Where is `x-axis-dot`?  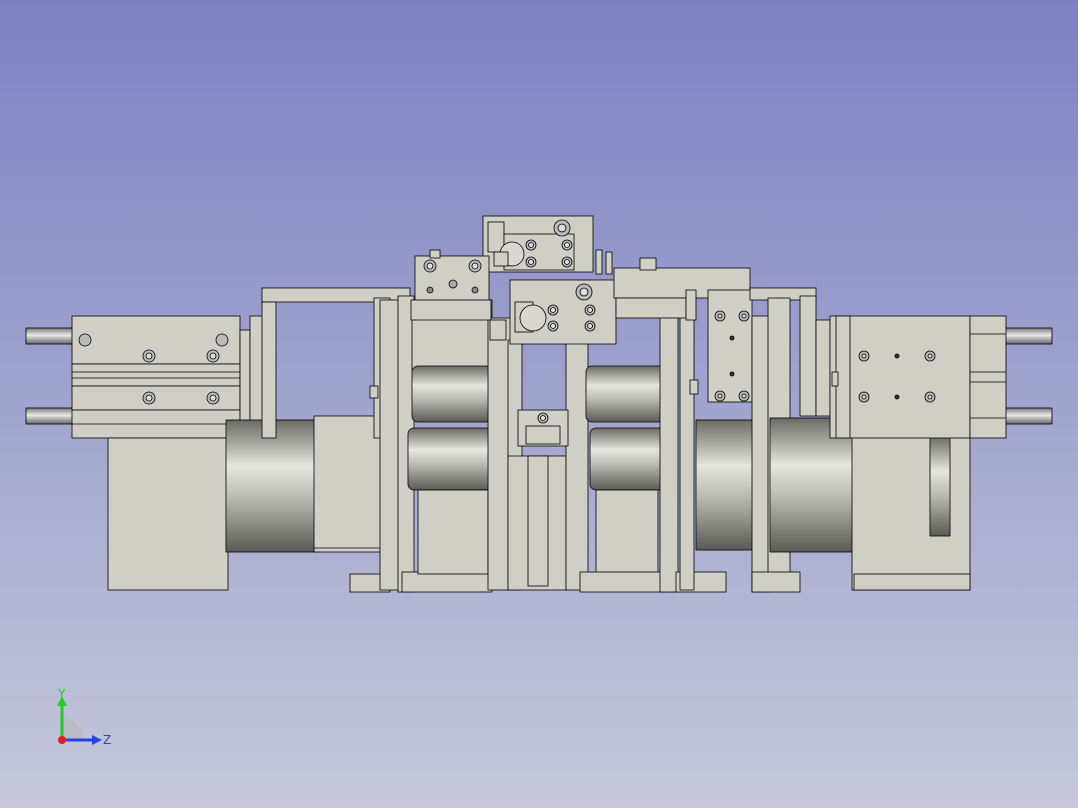 x-axis-dot is located at coordinates (62, 740).